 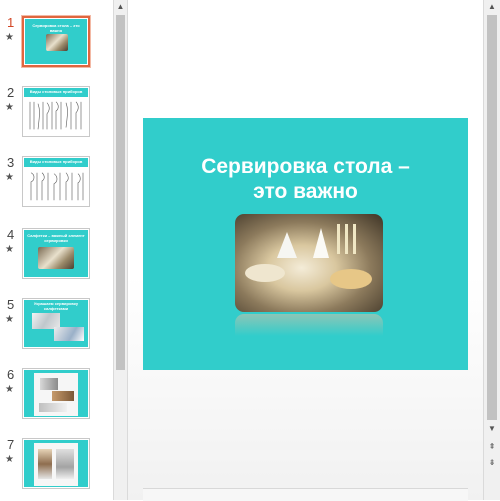 What do you see at coordinates (56, 238) in the screenshot?
I see `thumbnail-title: Салфетки – важный элемент сервировки` at bounding box center [56, 238].